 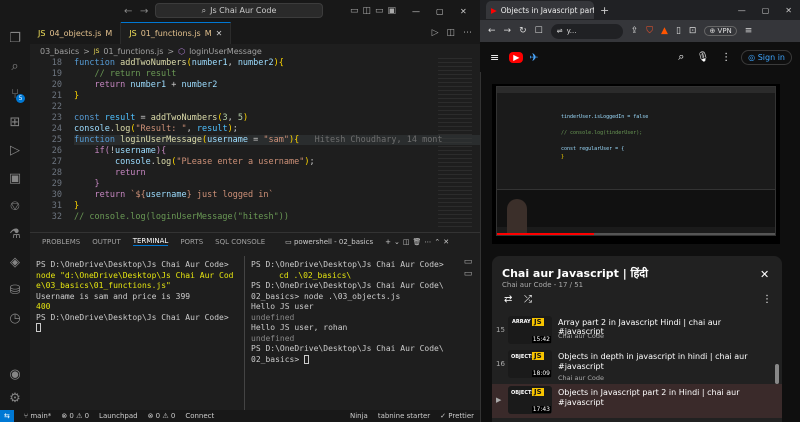 What do you see at coordinates (635, 31) in the screenshot?
I see `share-icon: ⇪` at bounding box center [635, 31].